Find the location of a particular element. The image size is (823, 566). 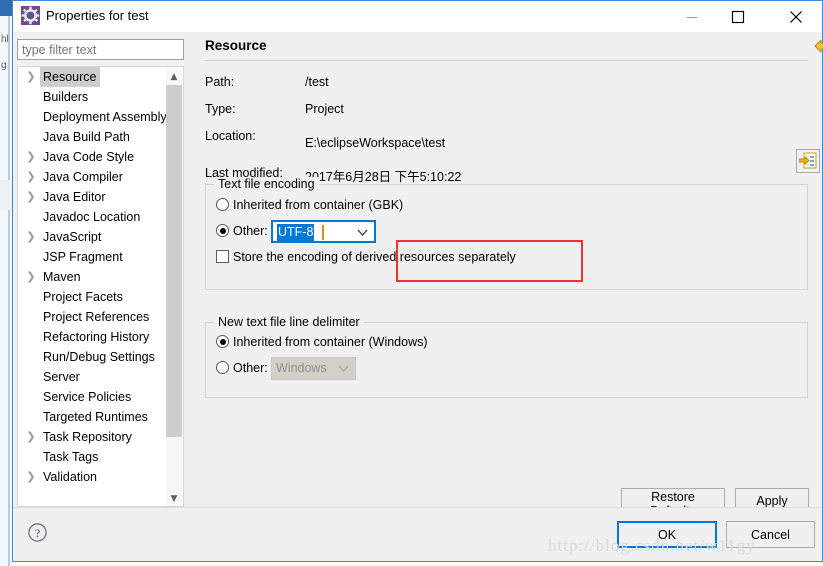

text-cursor is located at coordinates (323, 232).